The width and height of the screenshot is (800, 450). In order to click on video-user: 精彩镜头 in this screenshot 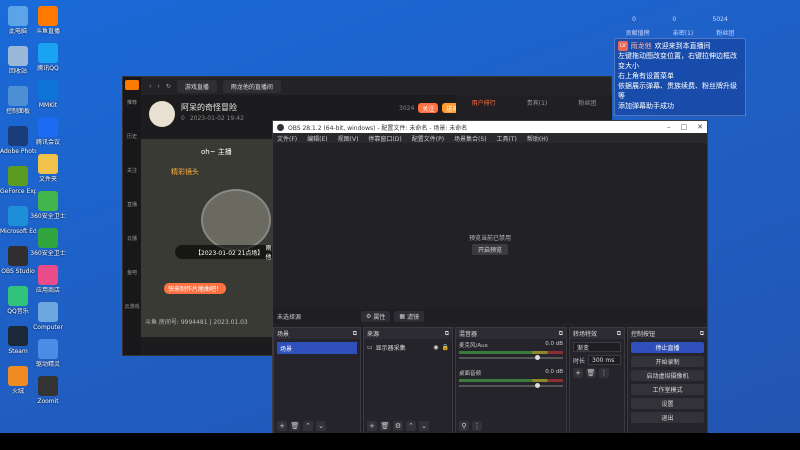, I will do `click(185, 172)`.